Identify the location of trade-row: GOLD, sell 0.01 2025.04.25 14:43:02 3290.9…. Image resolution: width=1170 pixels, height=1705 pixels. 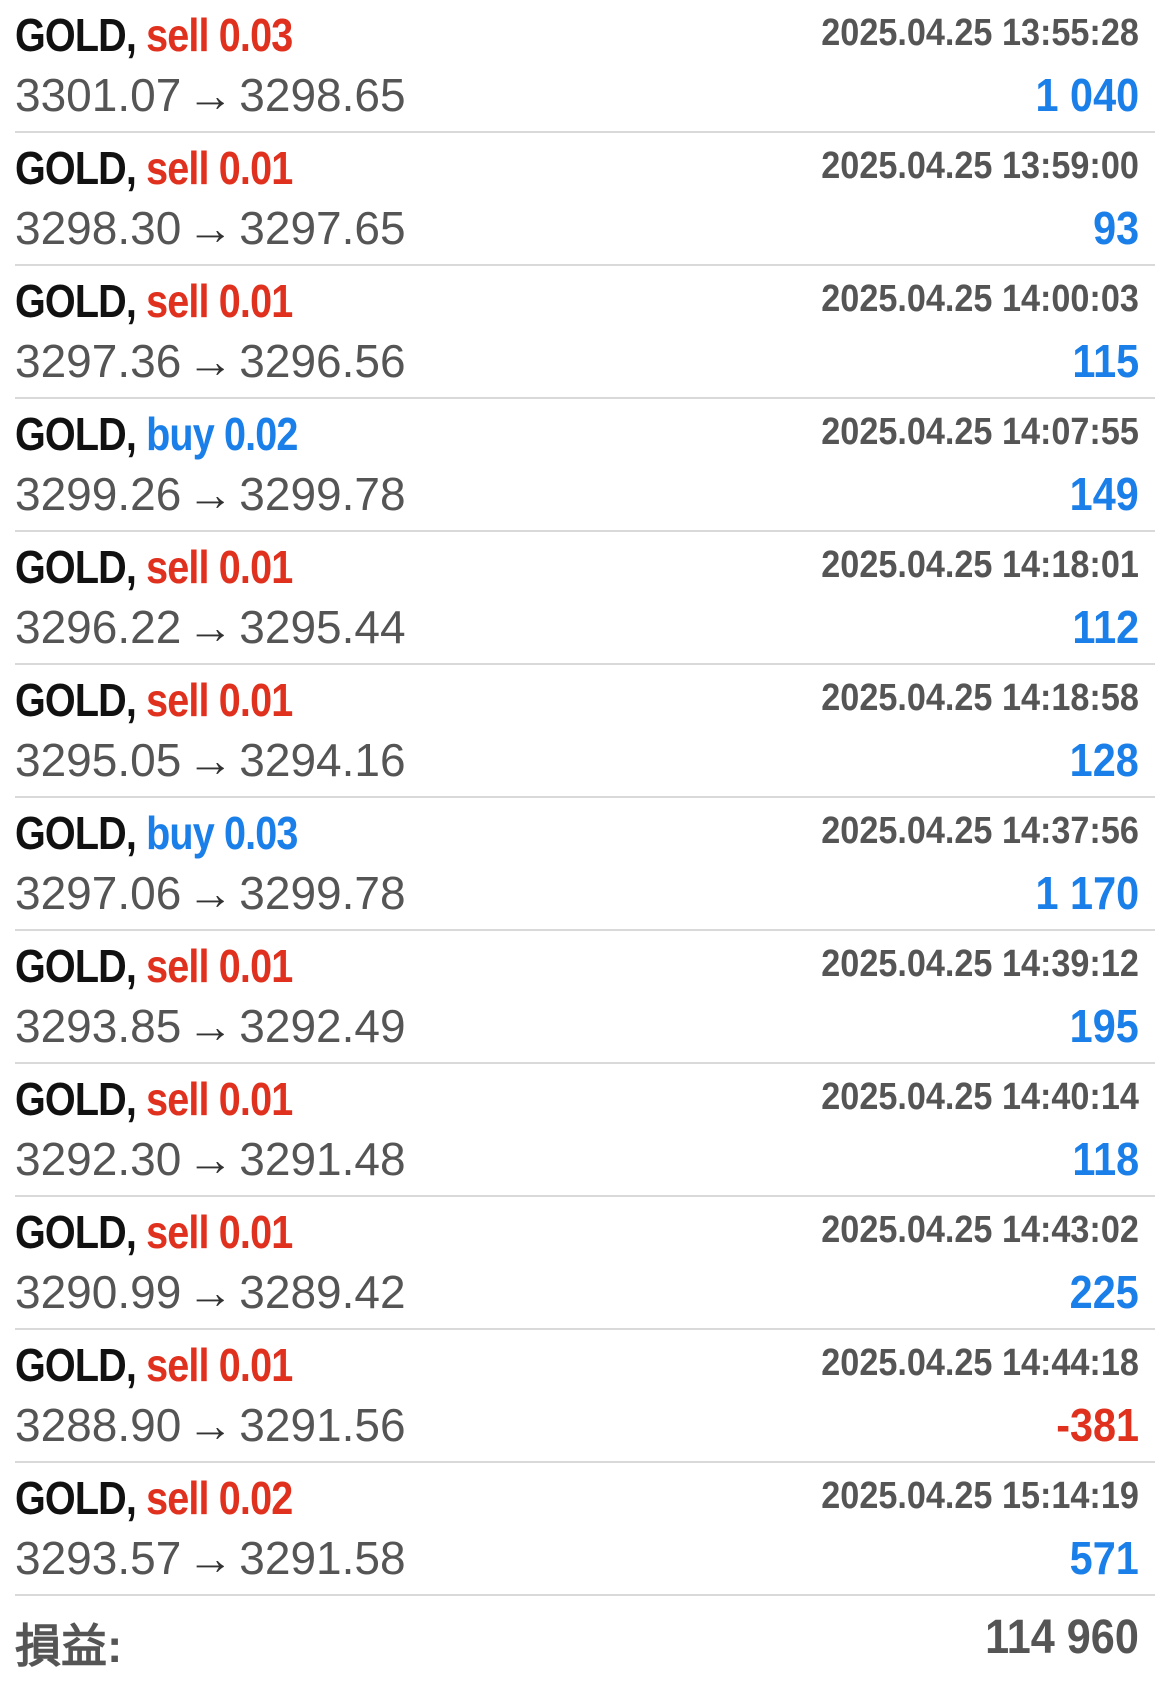
(585, 1263).